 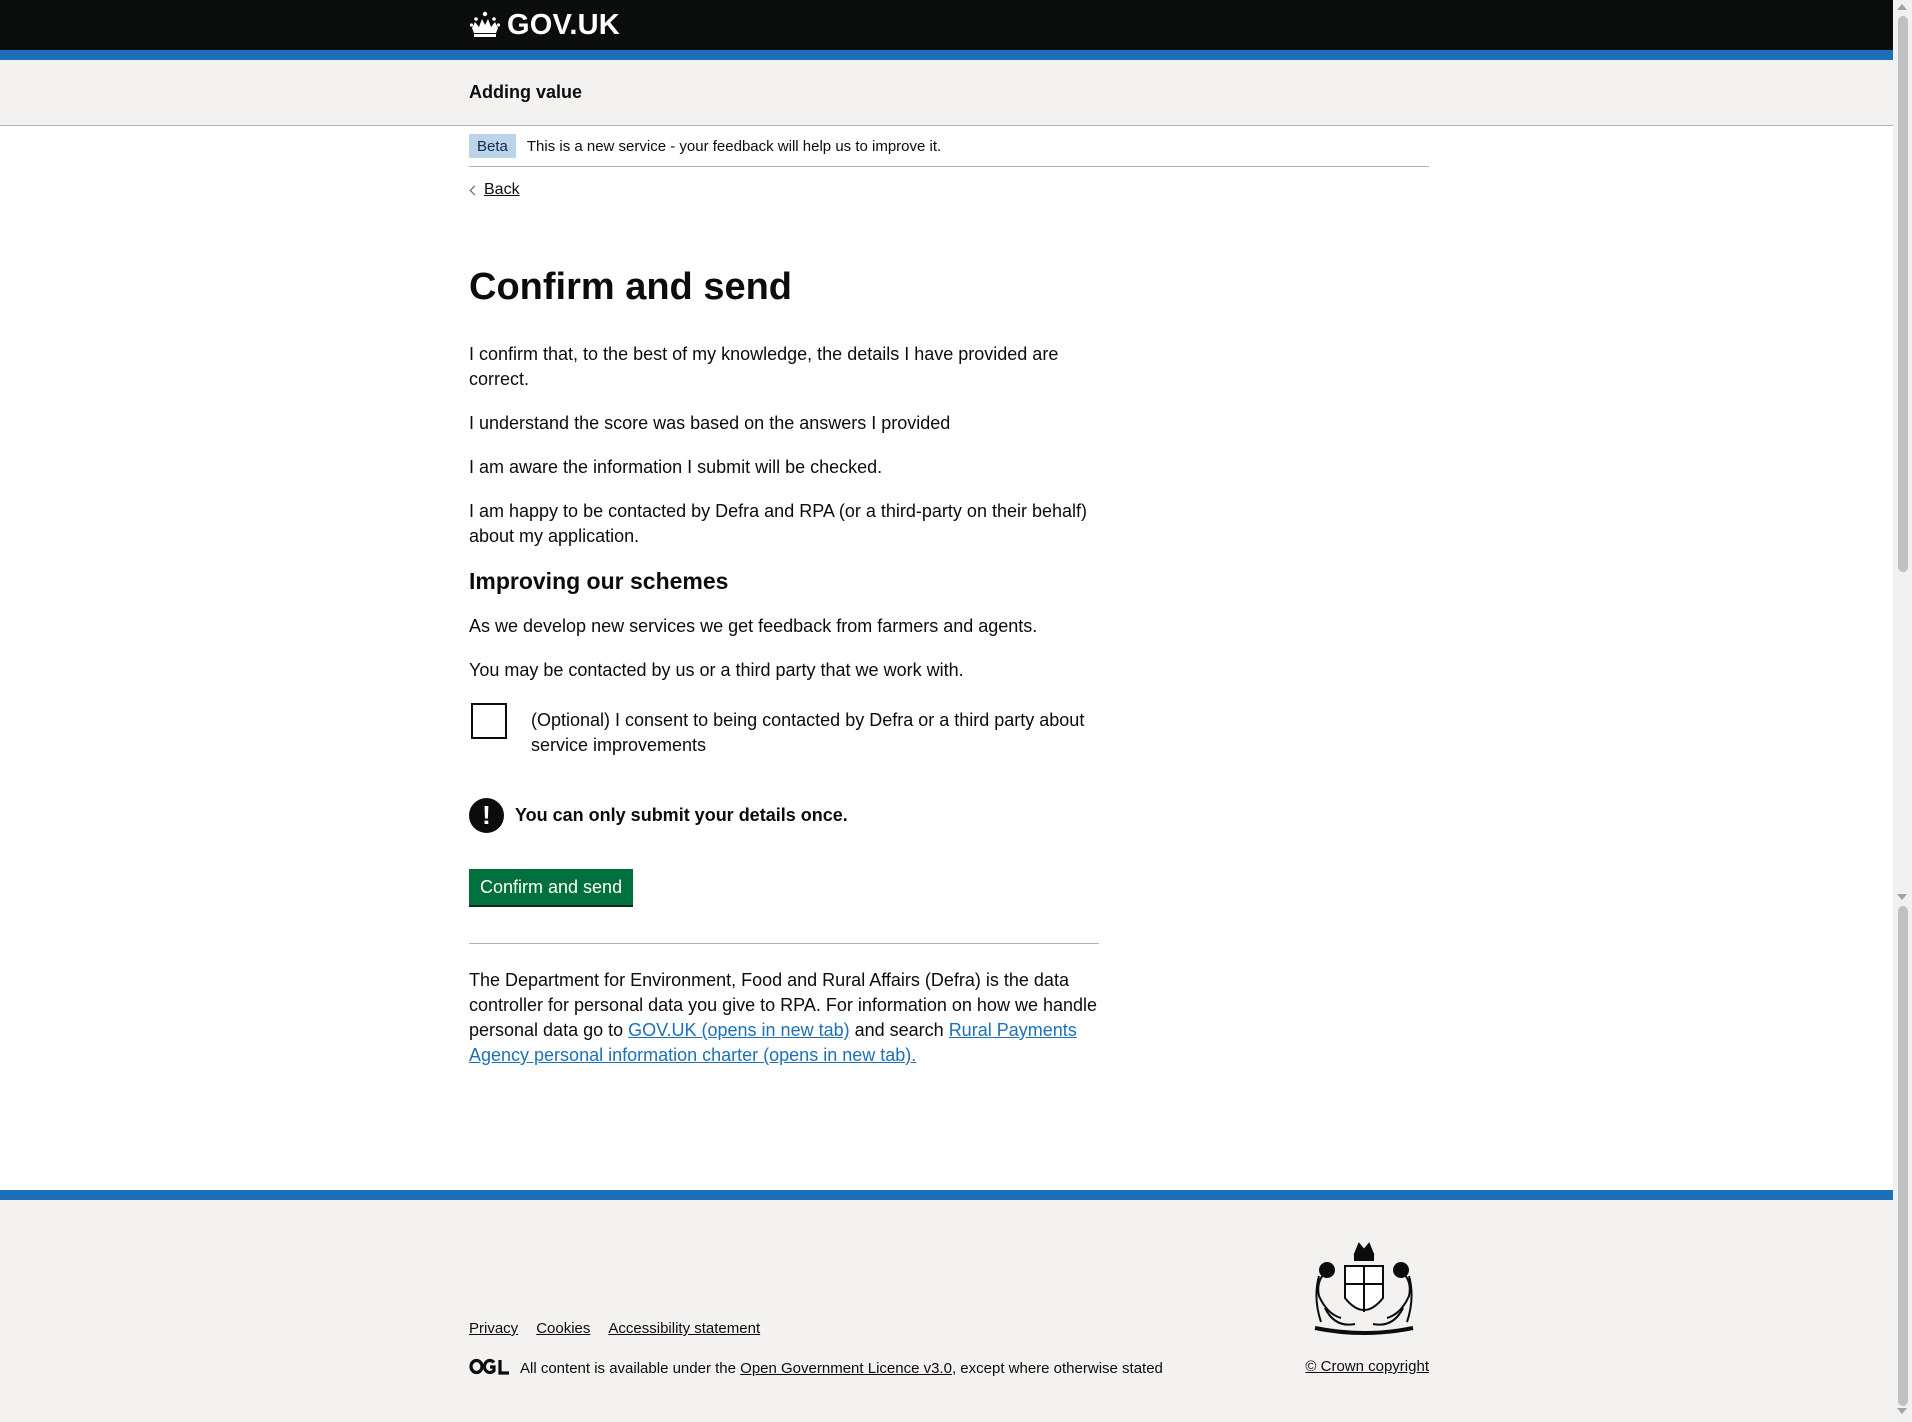 I want to click on improving-schemes-heading: Improving our schemes, so click(x=599, y=580).